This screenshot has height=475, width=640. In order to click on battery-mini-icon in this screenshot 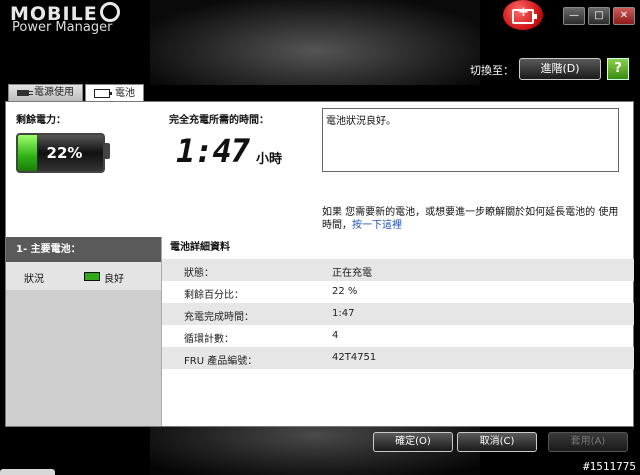, I will do `click(92, 276)`.